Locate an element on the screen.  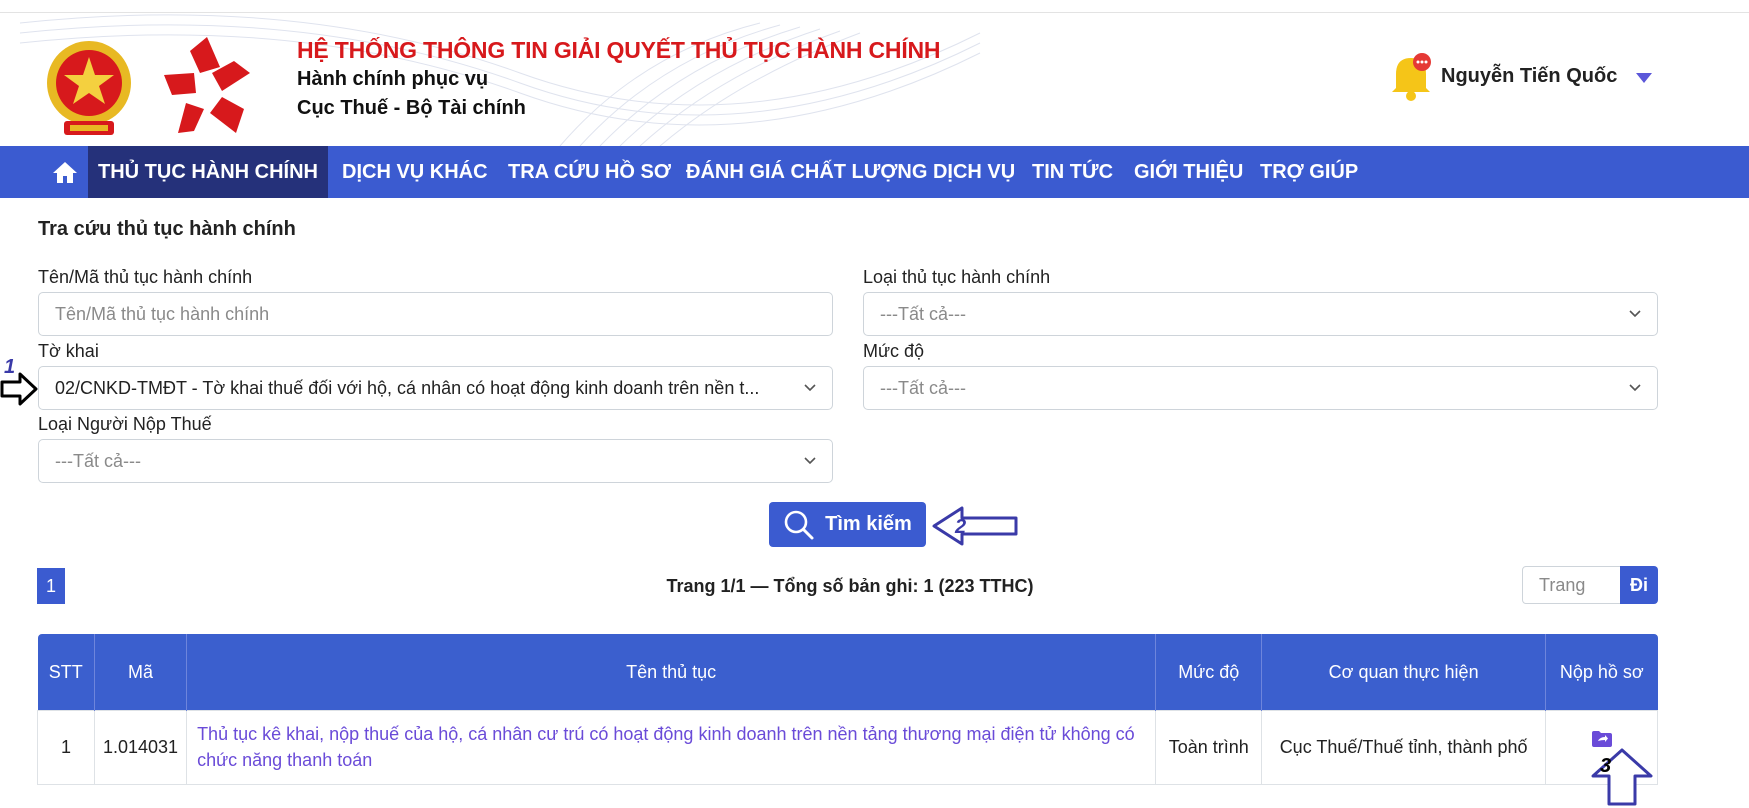
header-subtitle-service: Hành chính phục vụ is located at coordinates (393, 79).